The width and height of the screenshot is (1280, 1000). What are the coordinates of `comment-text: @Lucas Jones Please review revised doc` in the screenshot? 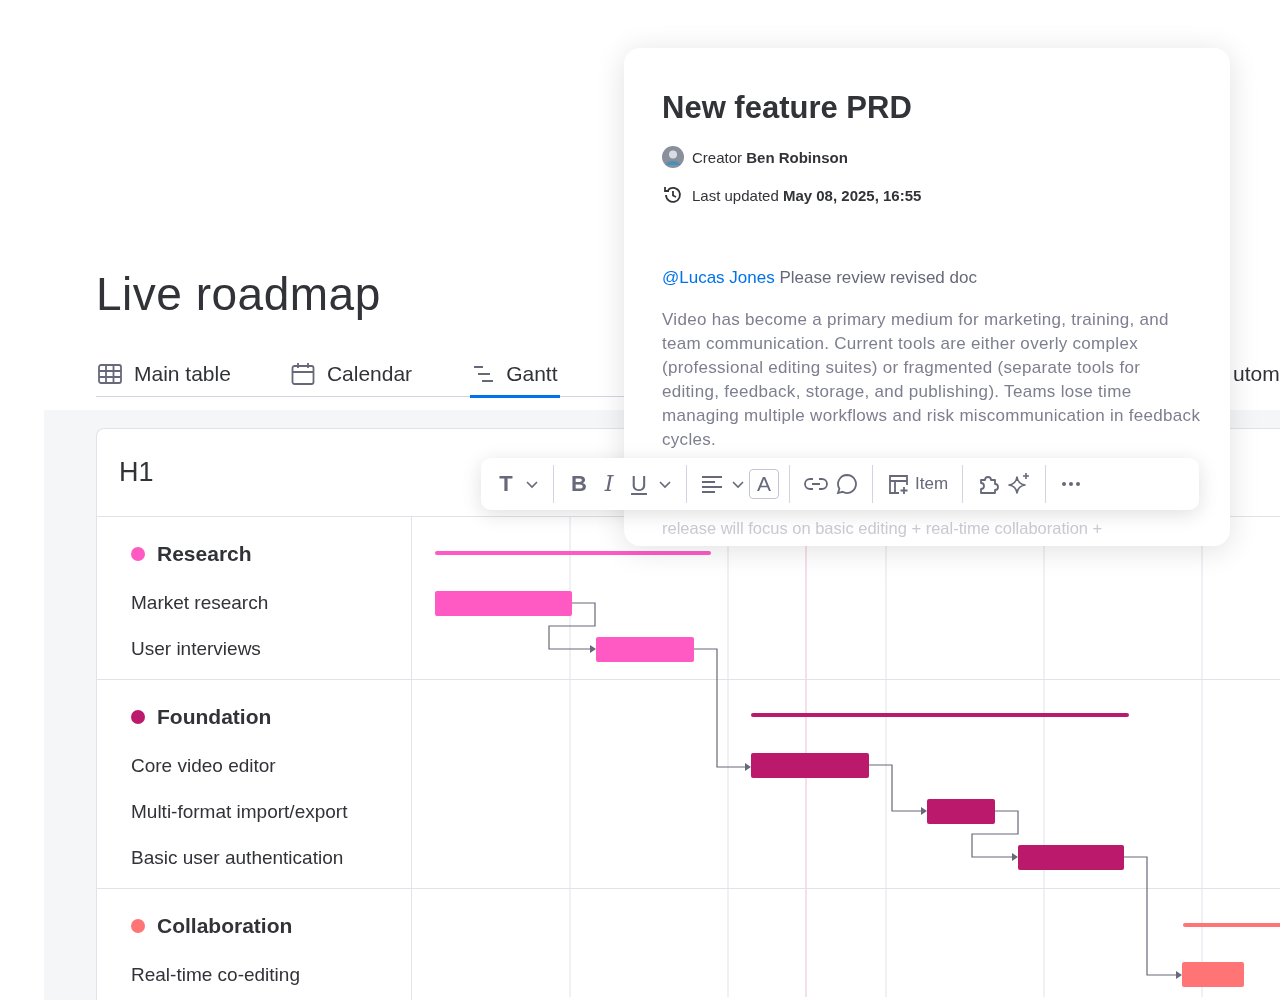 It's located at (819, 278).